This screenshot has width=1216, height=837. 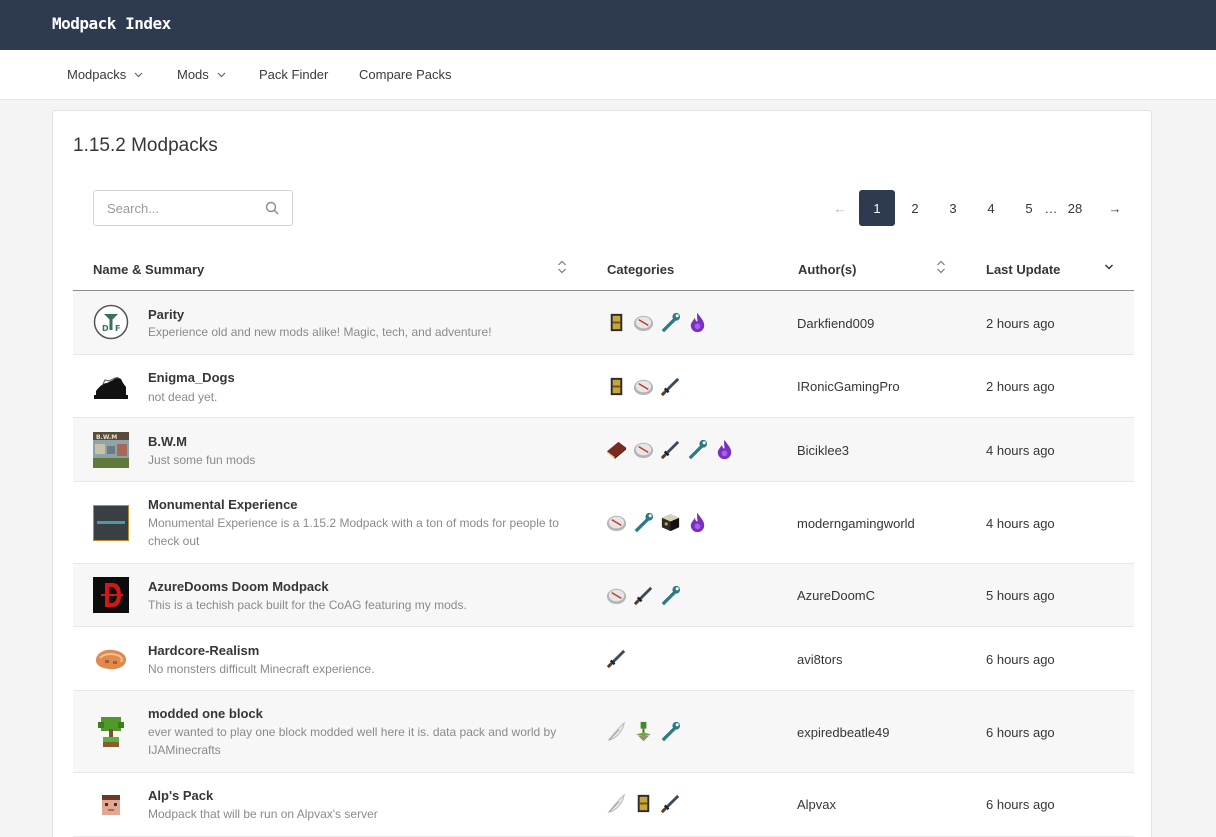 What do you see at coordinates (111, 523) in the screenshot?
I see `pack-logo-monumental-experience` at bounding box center [111, 523].